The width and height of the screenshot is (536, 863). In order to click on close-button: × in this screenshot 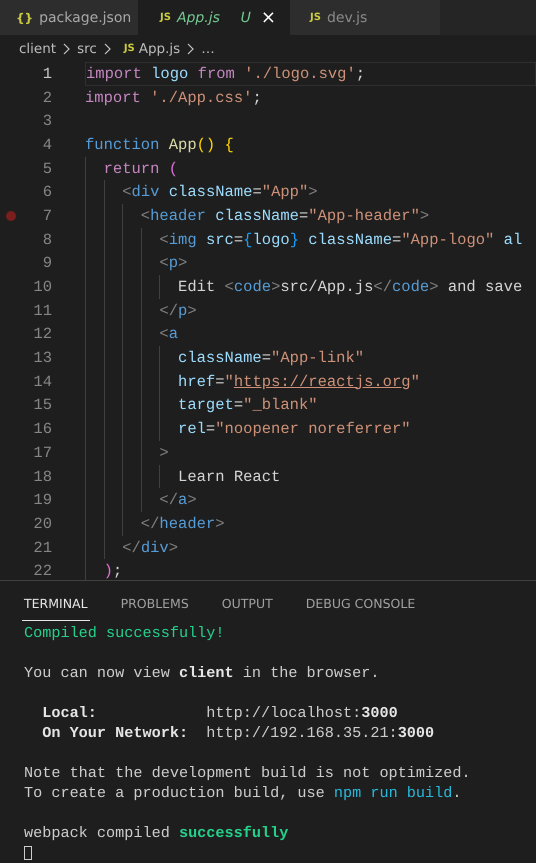, I will do `click(268, 17)`.